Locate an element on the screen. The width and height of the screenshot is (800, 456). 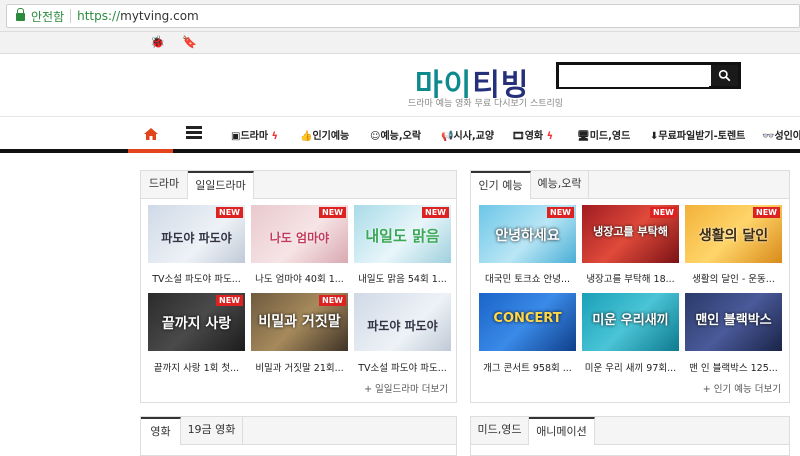
nav-item-movie: 🎞영화 ϟ is located at coordinates (532, 134).